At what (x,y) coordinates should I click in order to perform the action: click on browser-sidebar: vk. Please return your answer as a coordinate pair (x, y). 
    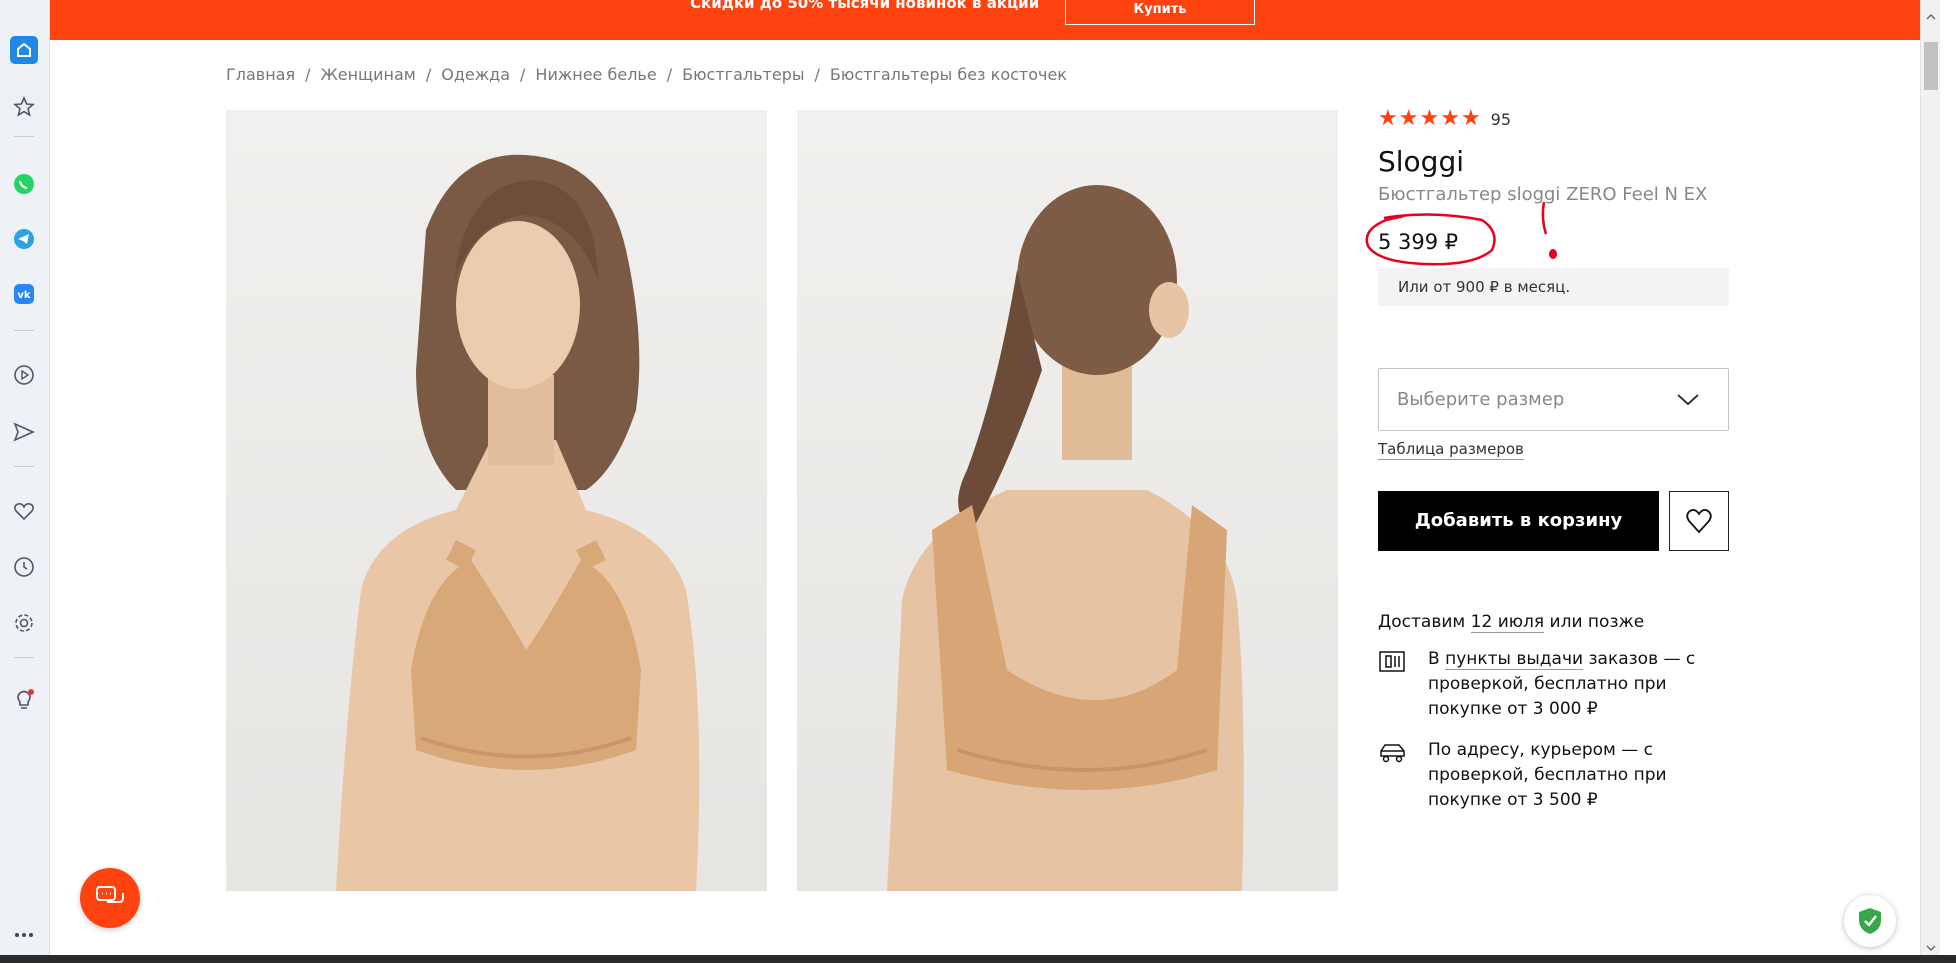
    Looking at the image, I should click on (25, 481).